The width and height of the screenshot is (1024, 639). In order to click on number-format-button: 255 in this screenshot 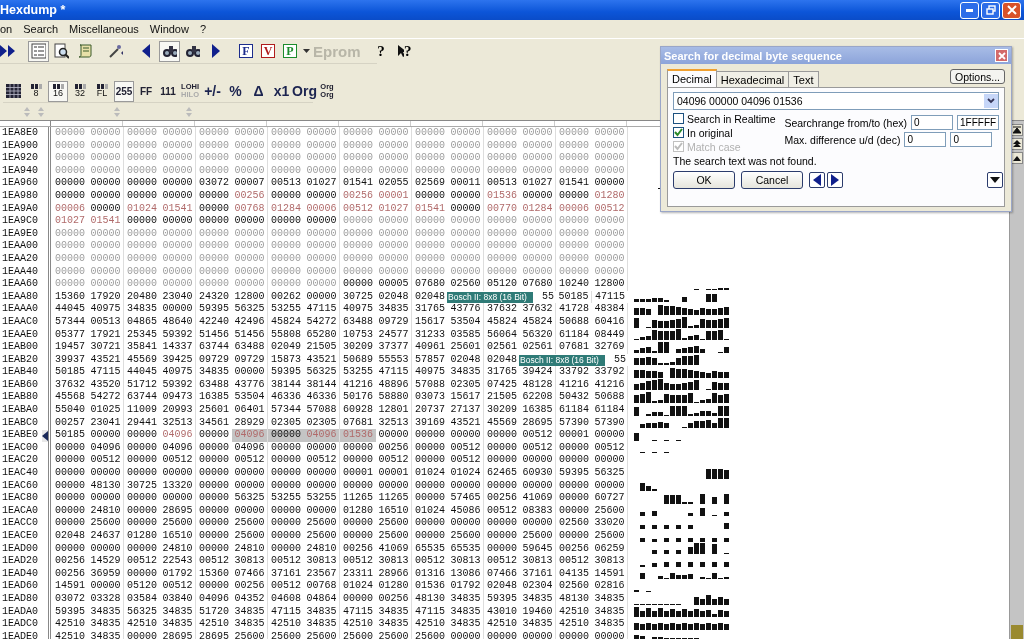, I will do `click(124, 91)`.